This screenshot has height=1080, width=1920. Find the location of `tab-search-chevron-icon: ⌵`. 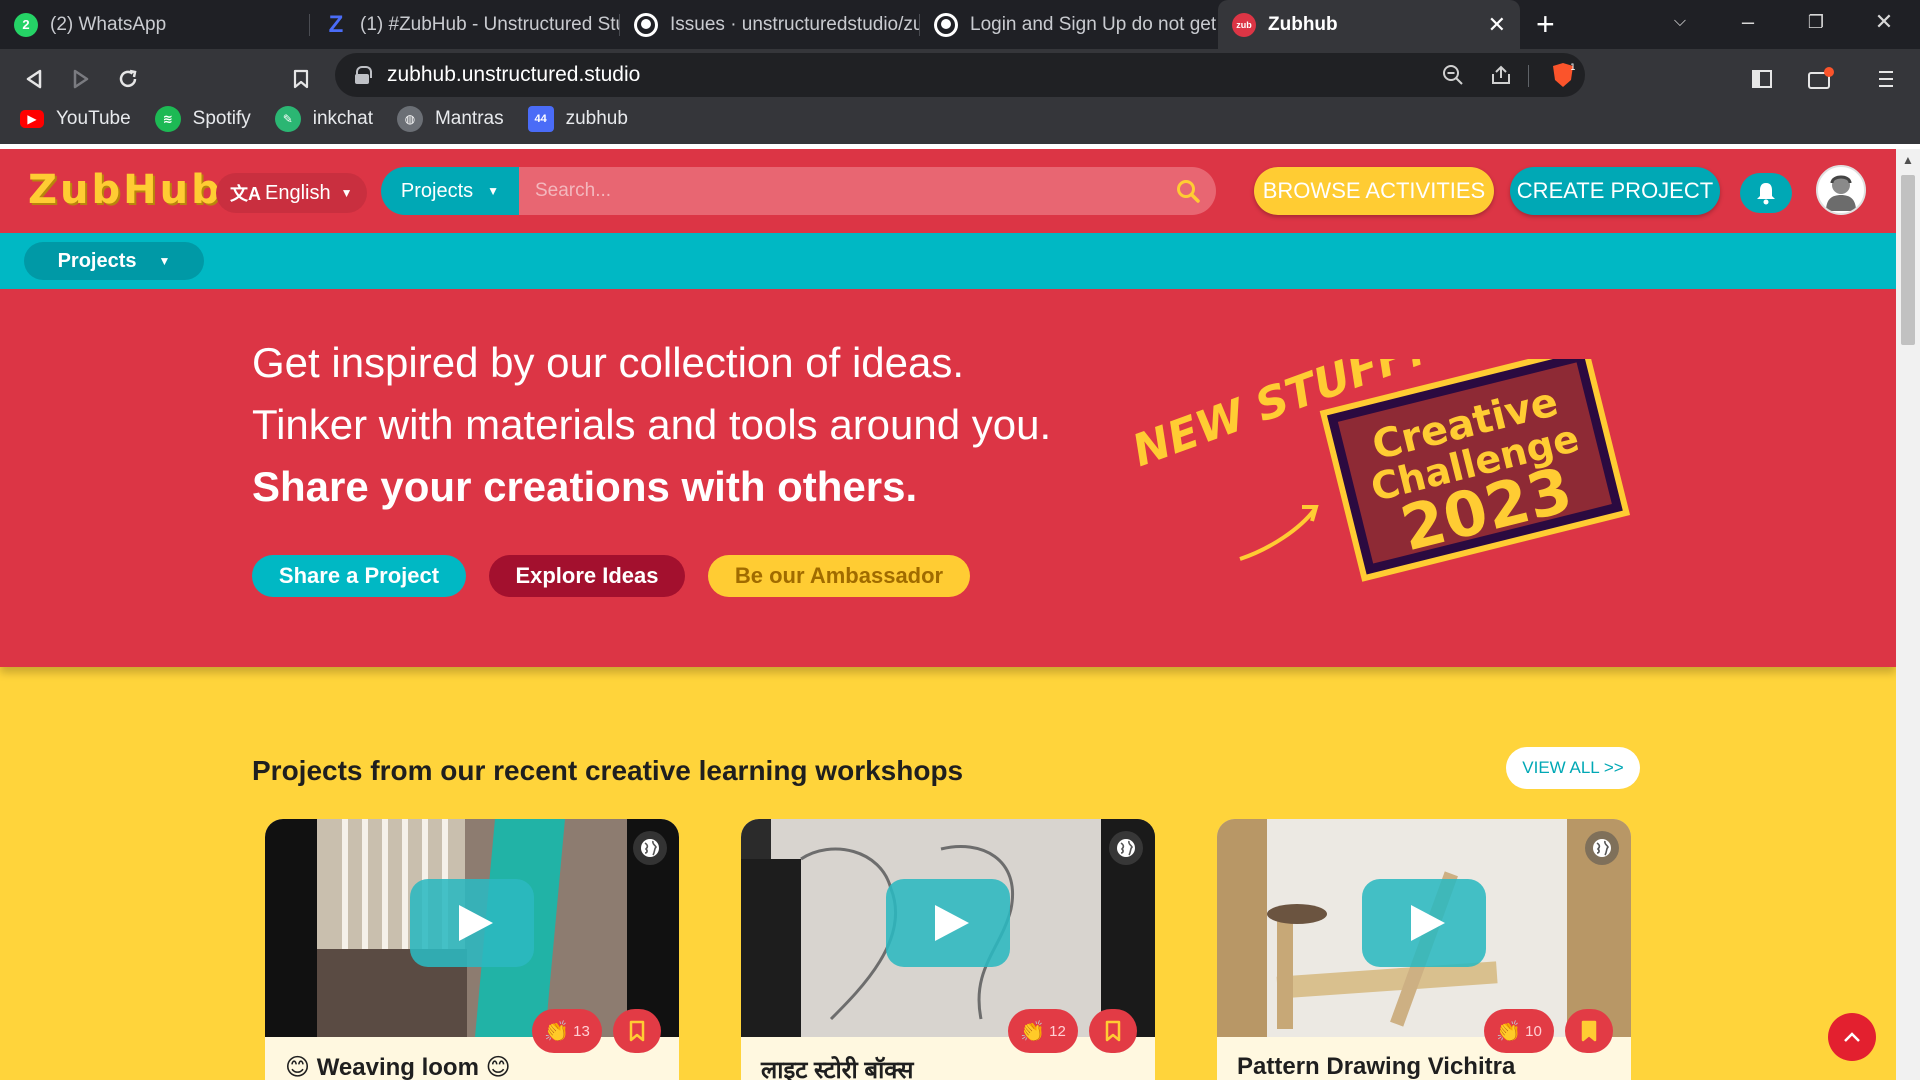

tab-search-chevron-icon: ⌵ is located at coordinates (1680, 22).